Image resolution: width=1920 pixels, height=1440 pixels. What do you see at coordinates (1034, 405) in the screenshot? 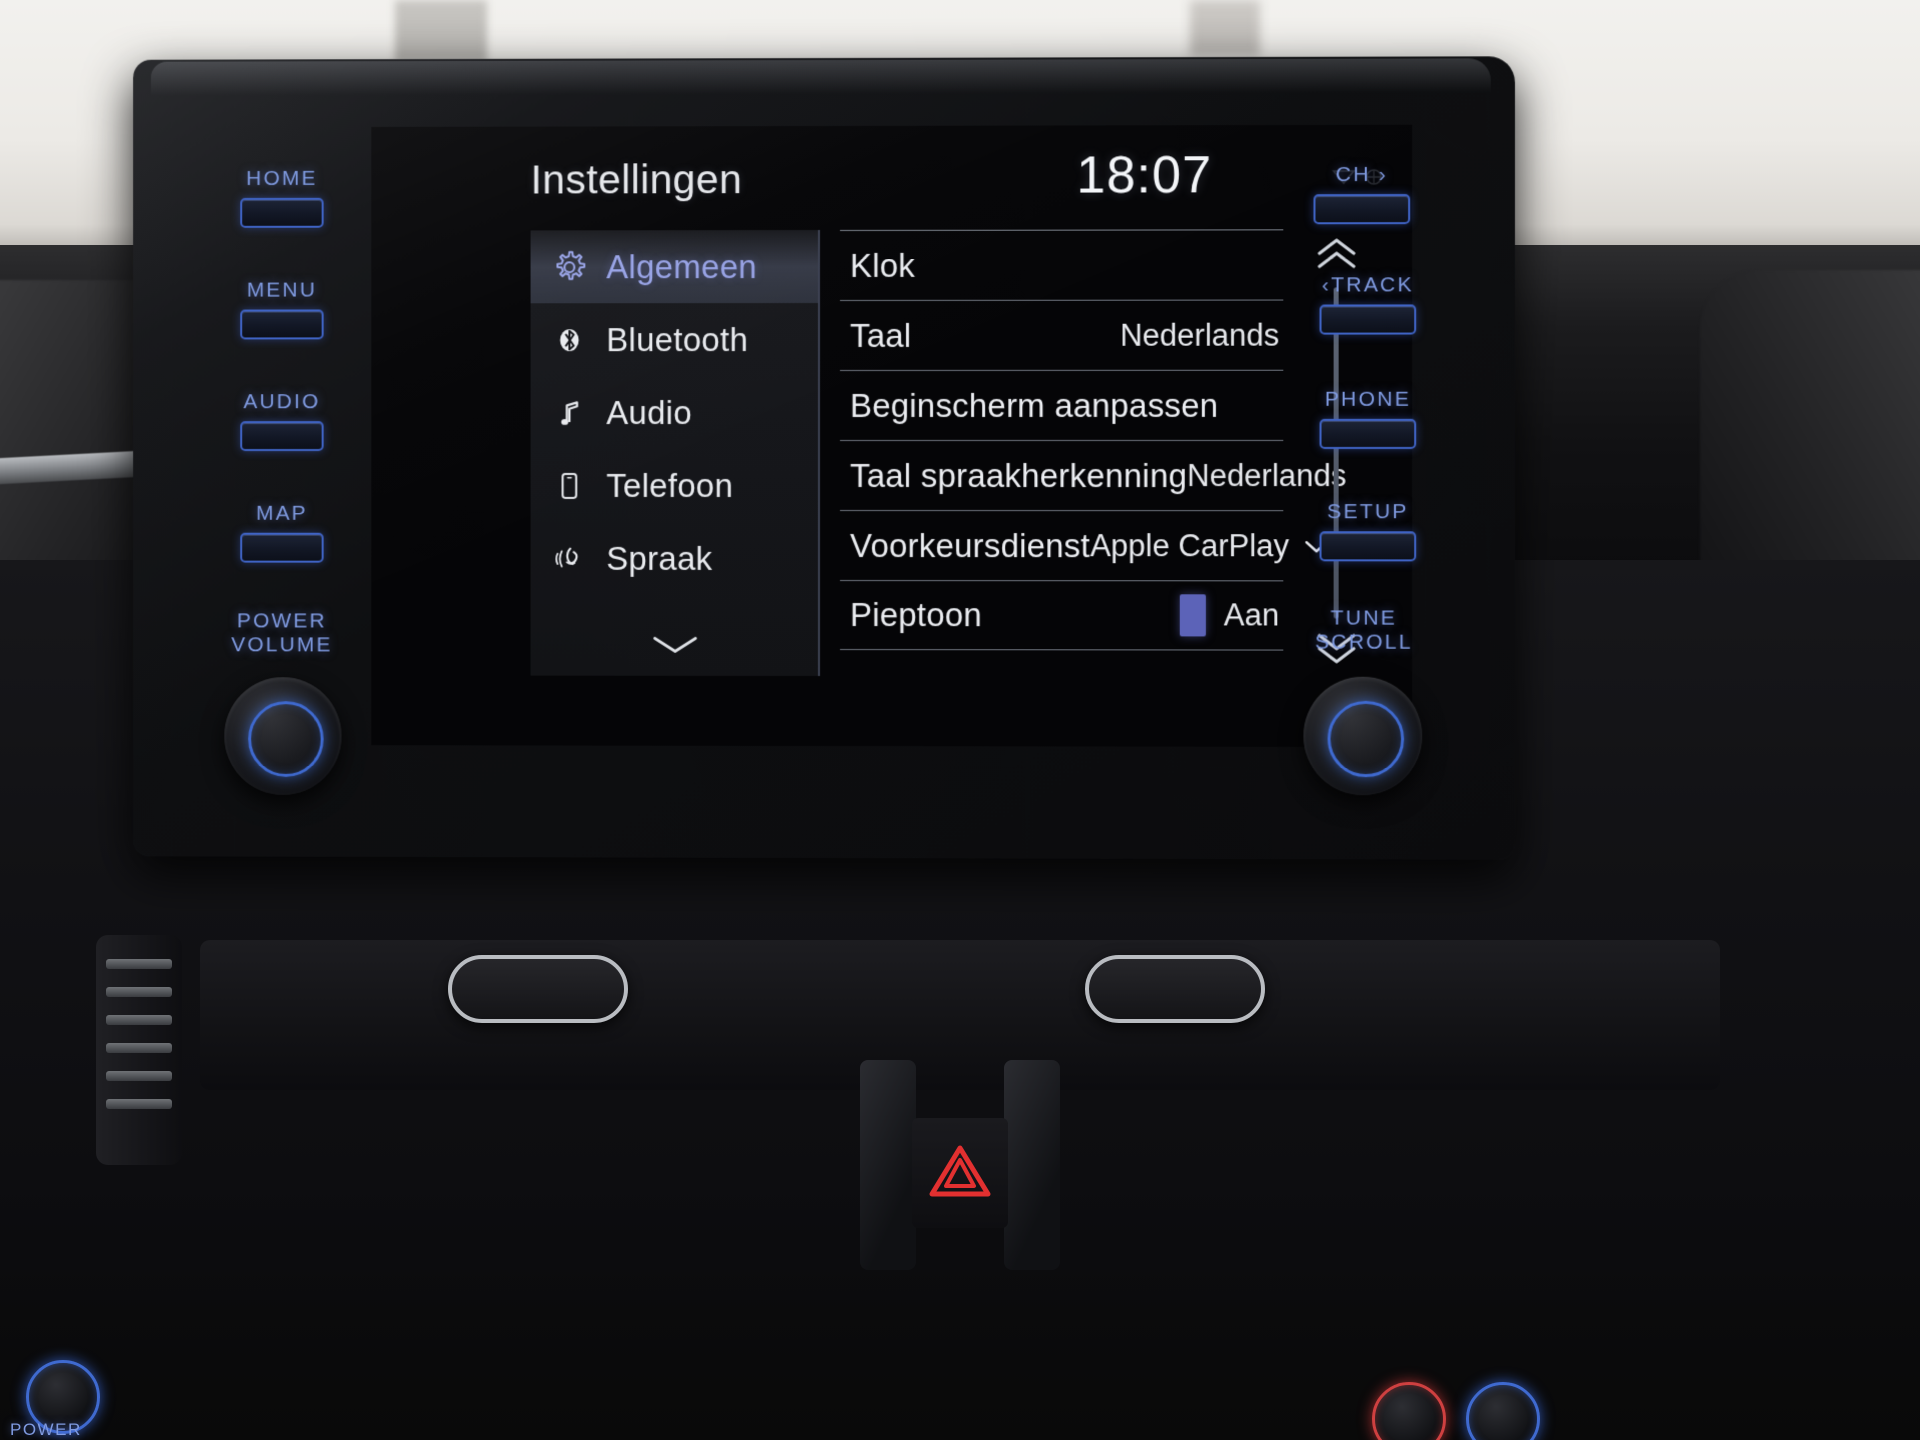
I see `row-label: Beginscherm aanpassen` at bounding box center [1034, 405].